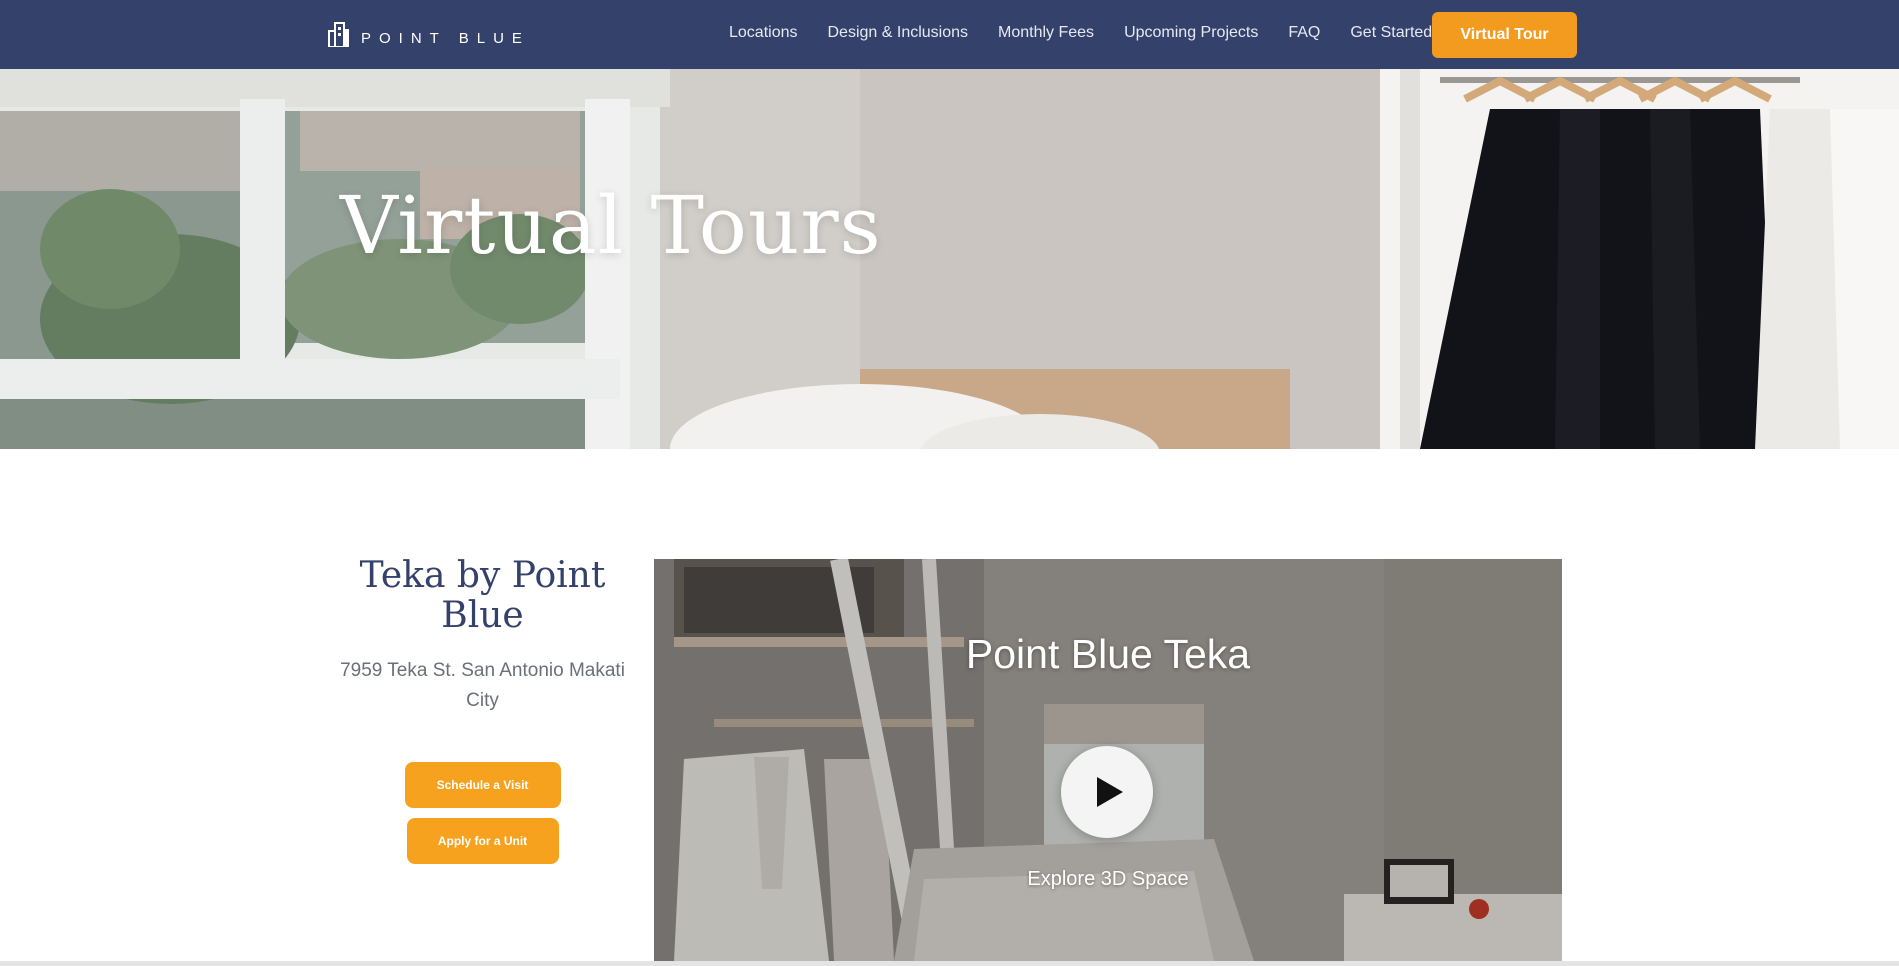 Image resolution: width=1899 pixels, height=966 pixels. I want to click on play-tour-button, so click(1107, 792).